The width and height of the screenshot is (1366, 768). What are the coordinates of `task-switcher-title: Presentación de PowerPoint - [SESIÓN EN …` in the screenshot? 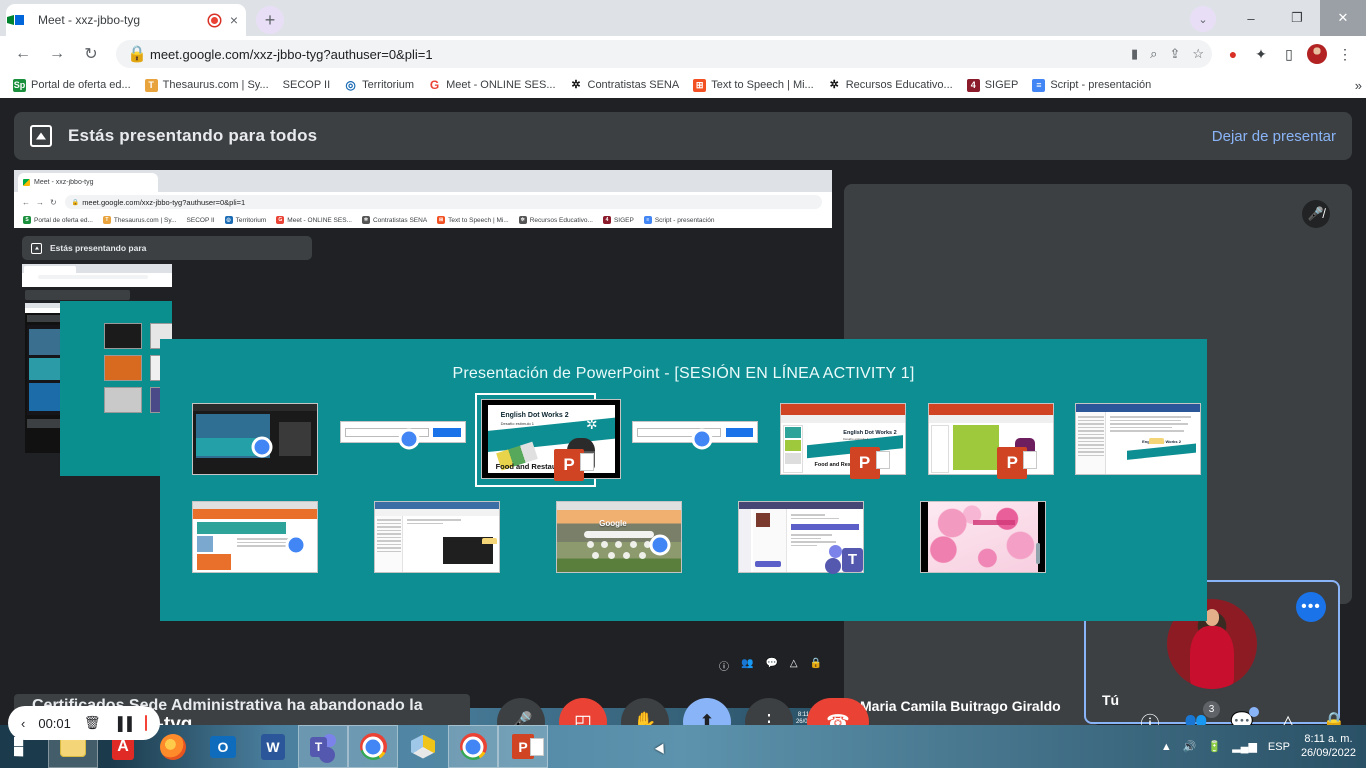 It's located at (683, 373).